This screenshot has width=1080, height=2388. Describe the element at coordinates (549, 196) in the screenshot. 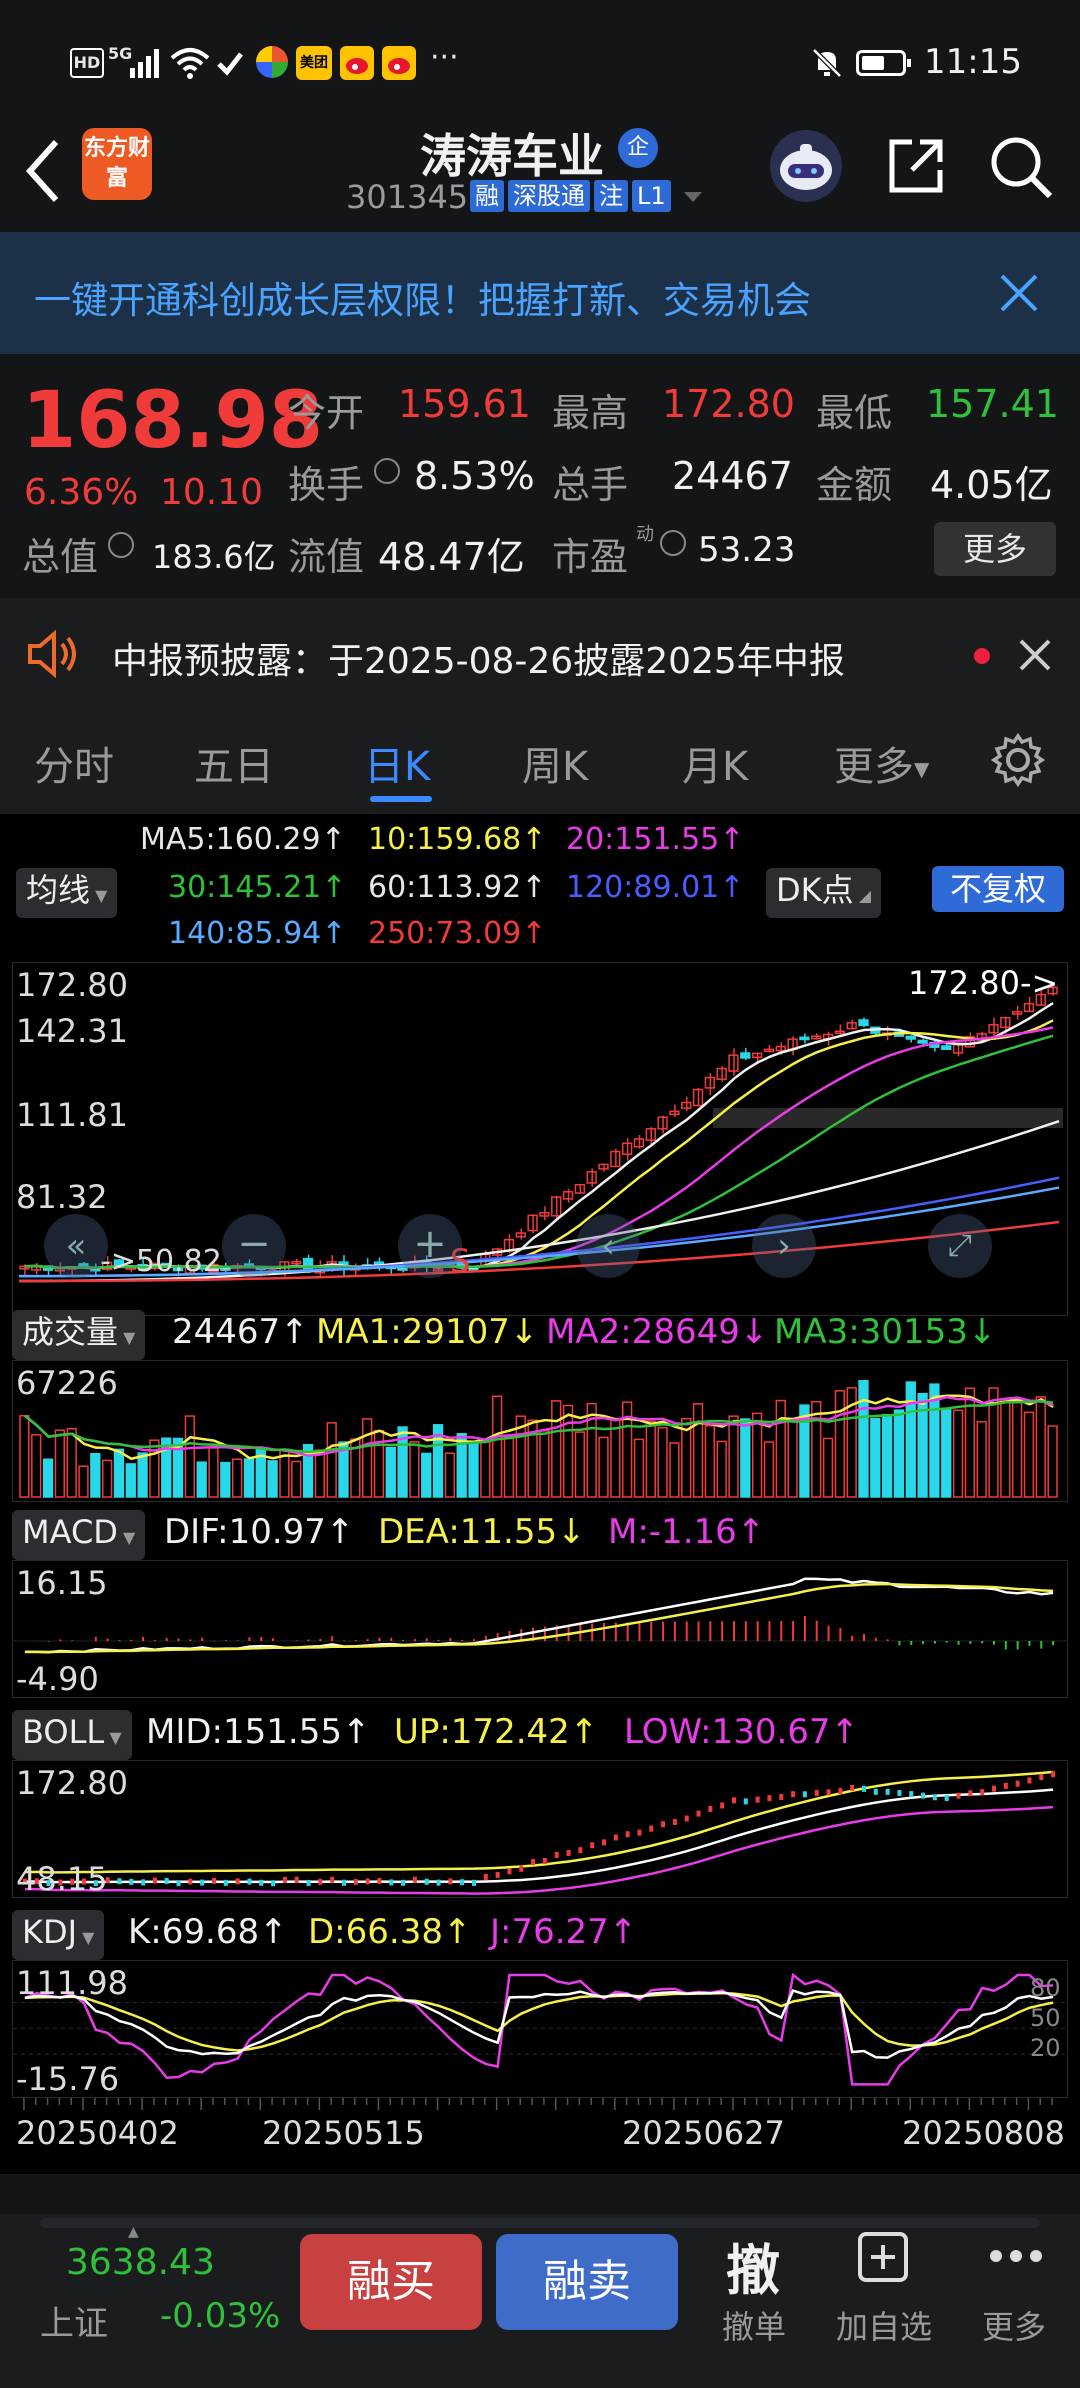

I see `tag-connect: 深股通` at that location.